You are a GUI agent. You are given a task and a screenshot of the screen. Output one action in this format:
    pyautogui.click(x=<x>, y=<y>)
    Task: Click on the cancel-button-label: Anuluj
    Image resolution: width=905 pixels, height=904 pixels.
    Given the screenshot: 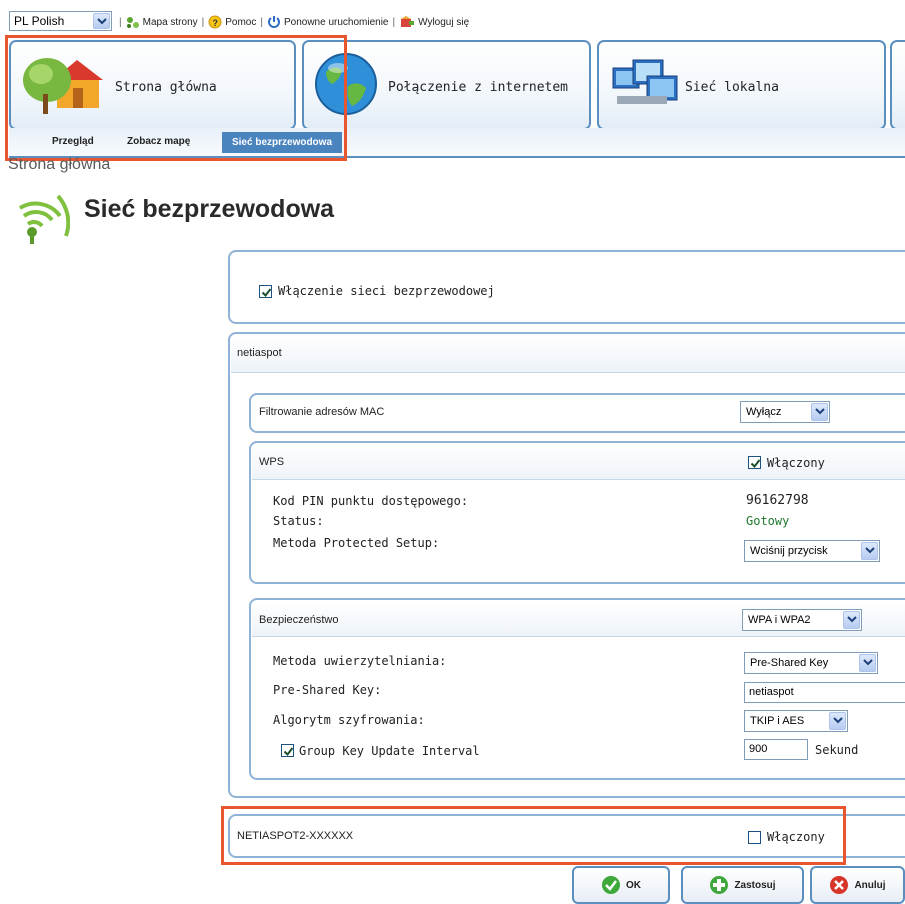 What is the action you would take?
    pyautogui.click(x=870, y=885)
    